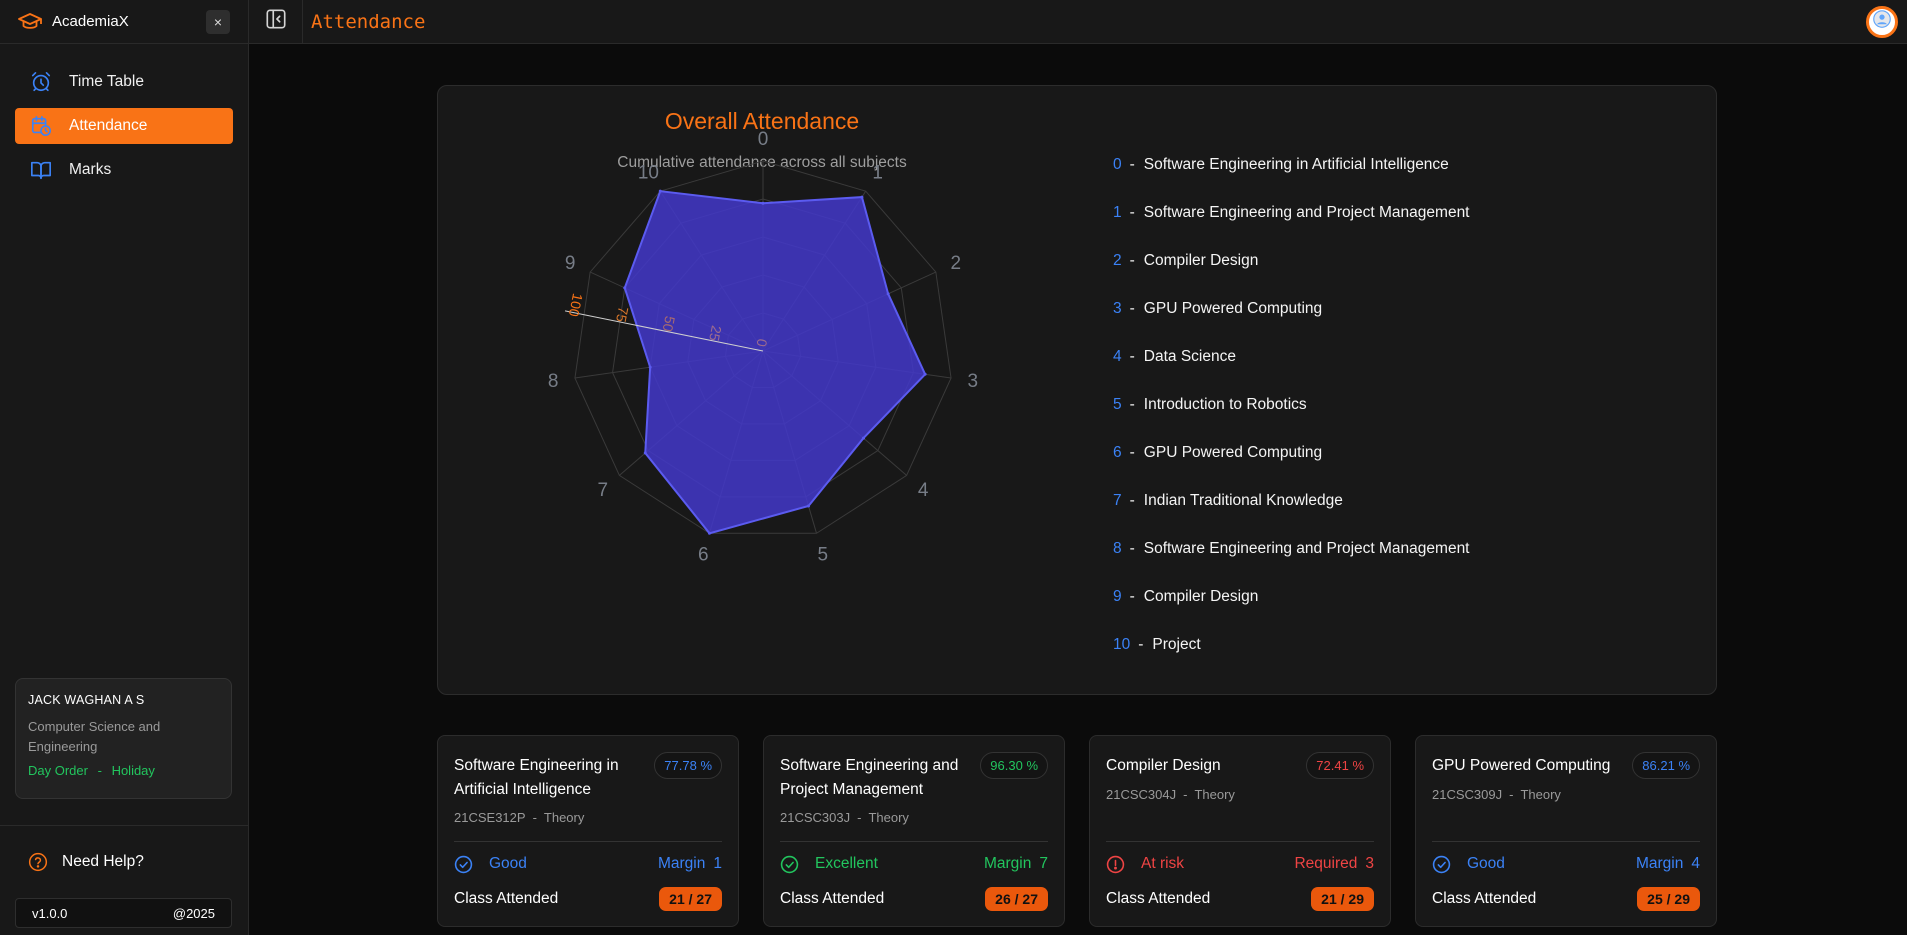  Describe the element at coordinates (1240, 864) in the screenshot. I see `attendance-status-row: At risk Required 3` at that location.